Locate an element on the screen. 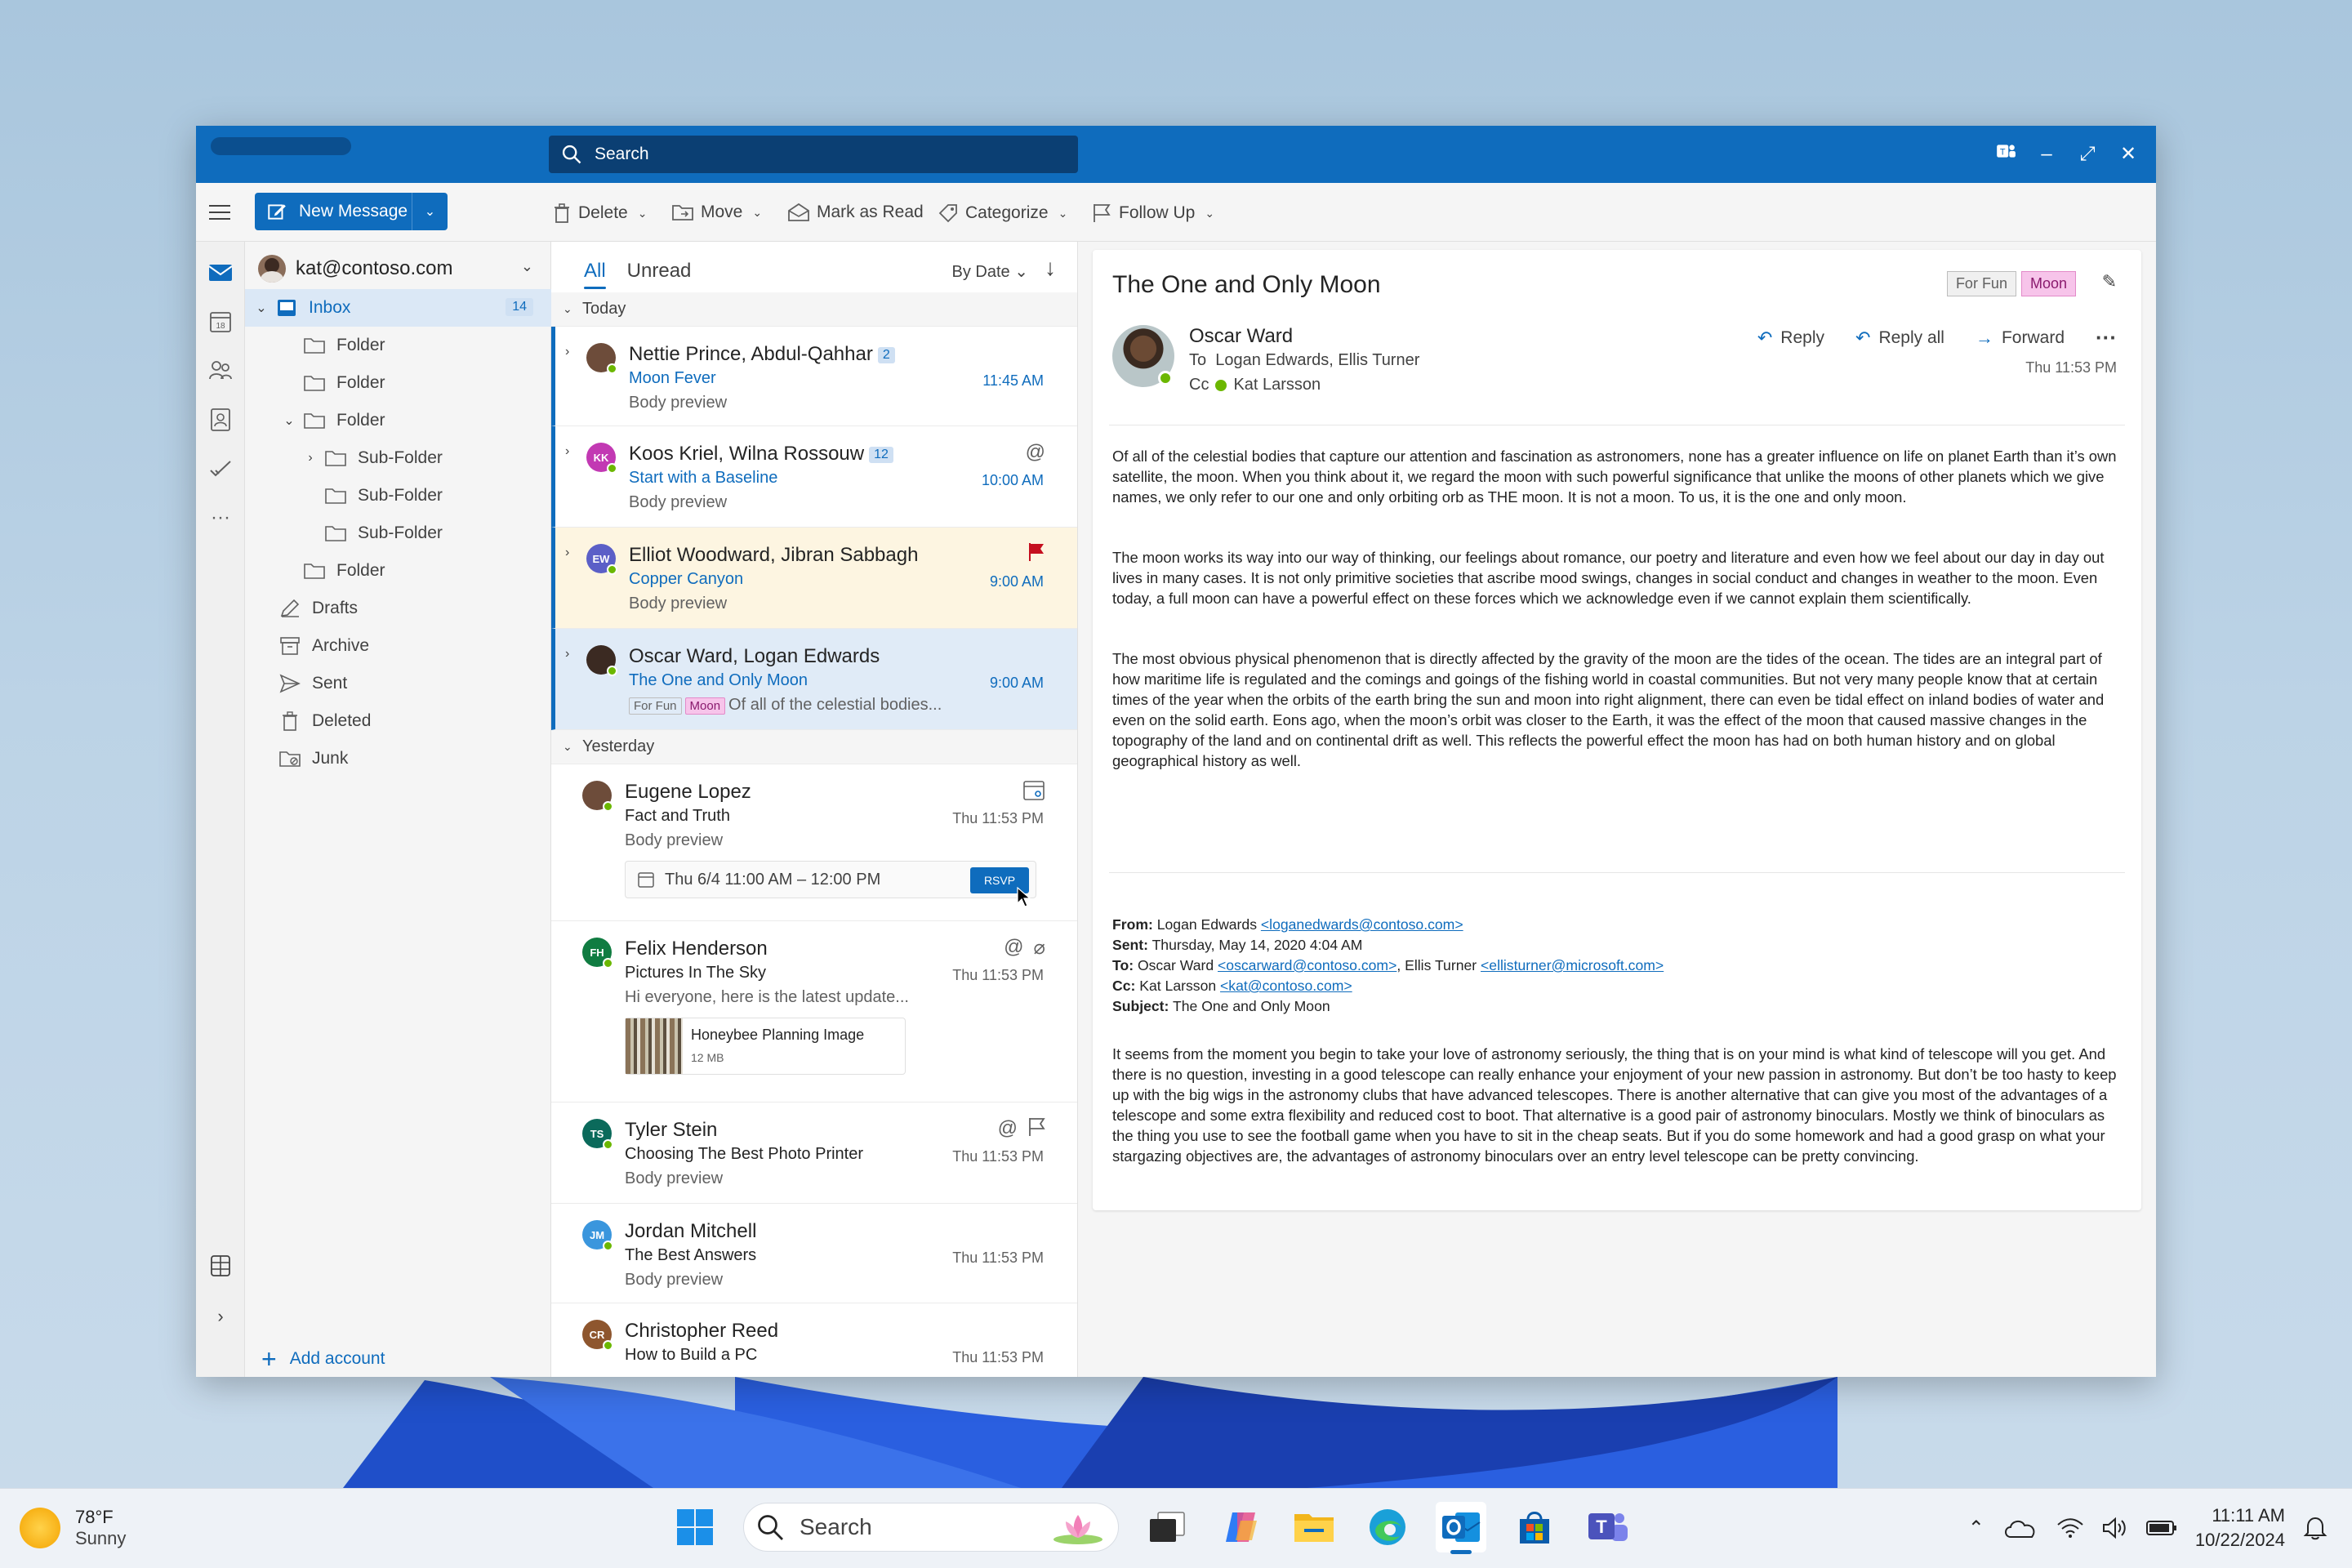  reply-all-button: ↶ Reply all is located at coordinates (1899, 338).